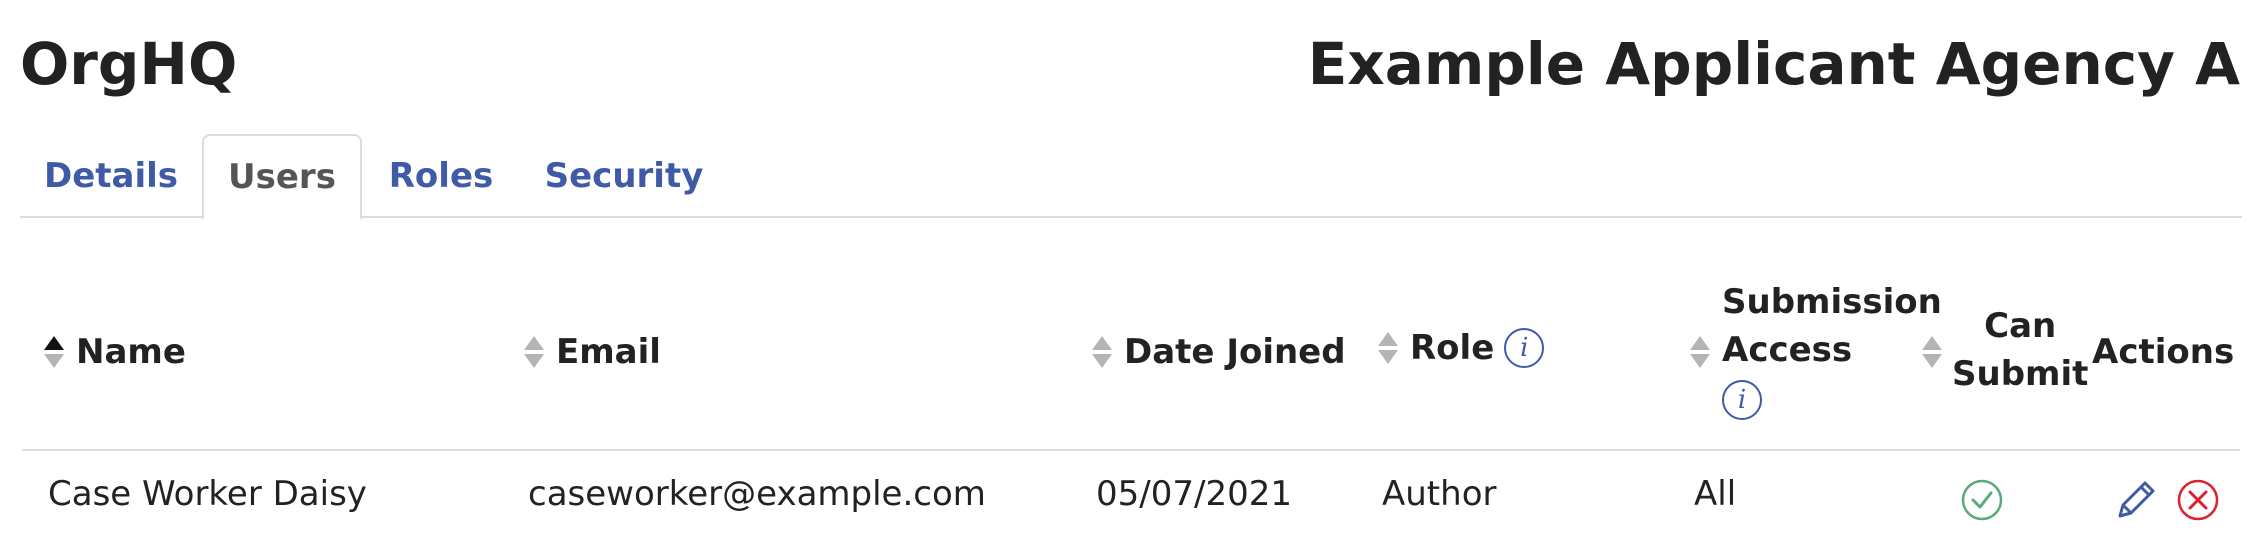  Describe the element at coordinates (624, 176) in the screenshot. I see `tab-security: Security` at that location.